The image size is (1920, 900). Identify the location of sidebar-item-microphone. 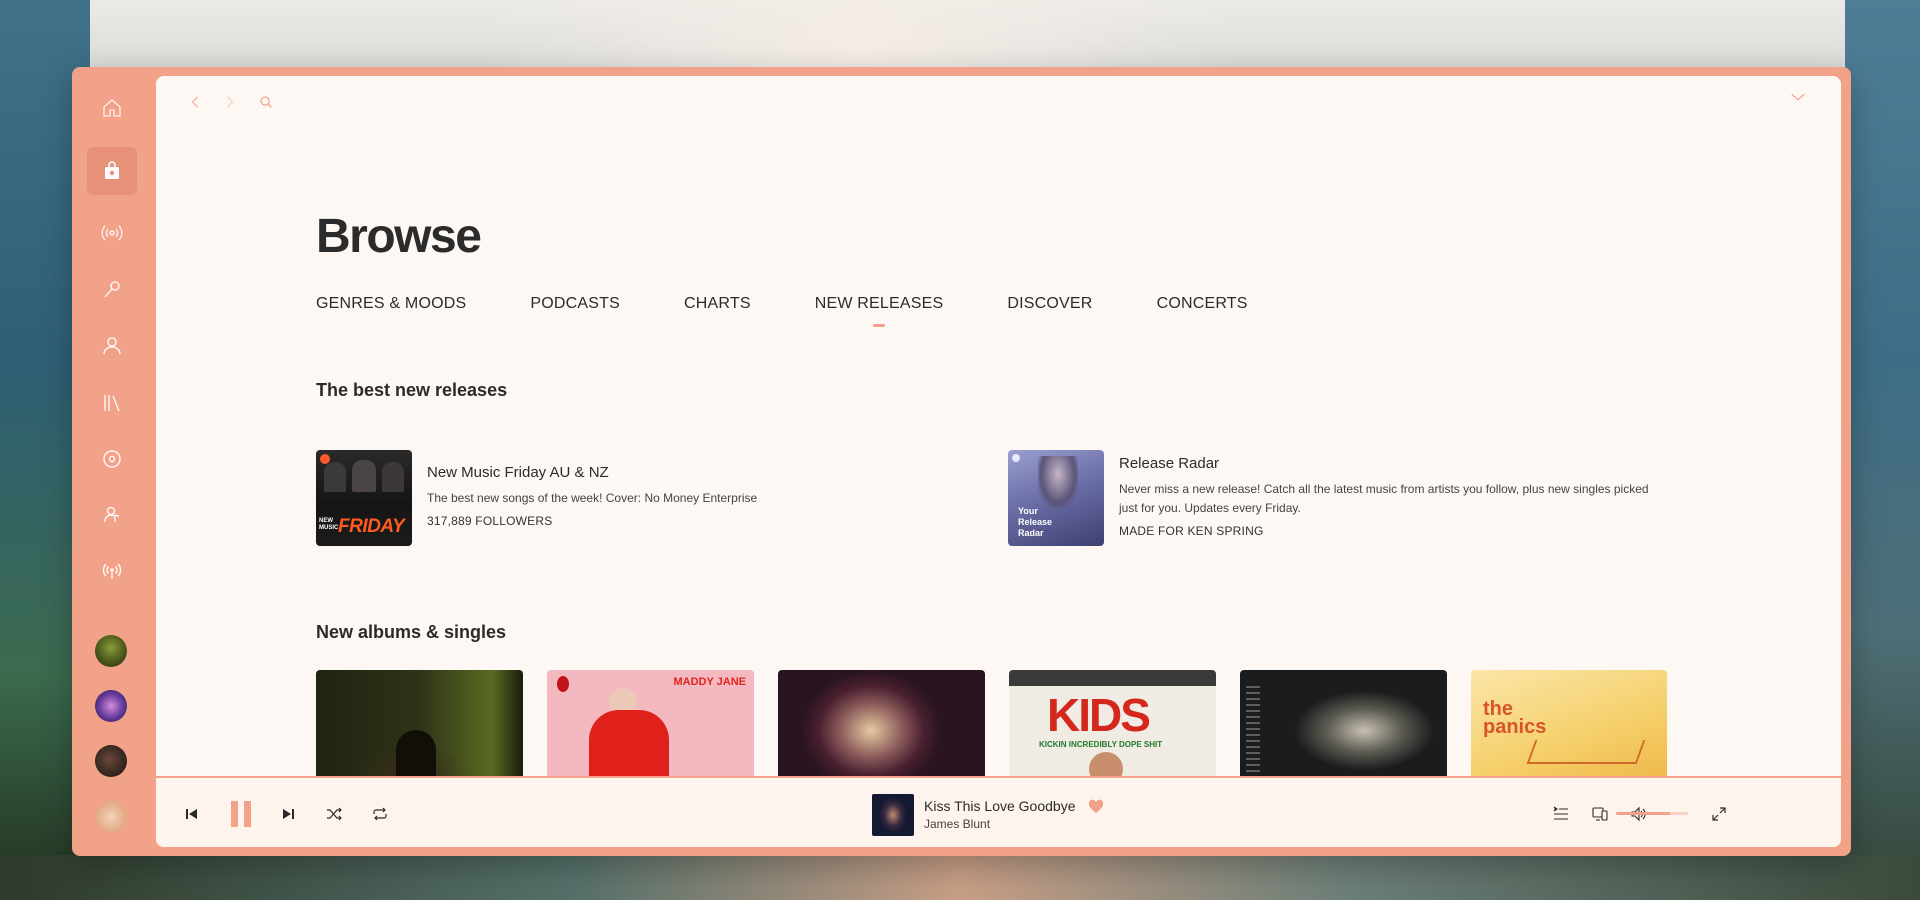
(112, 290).